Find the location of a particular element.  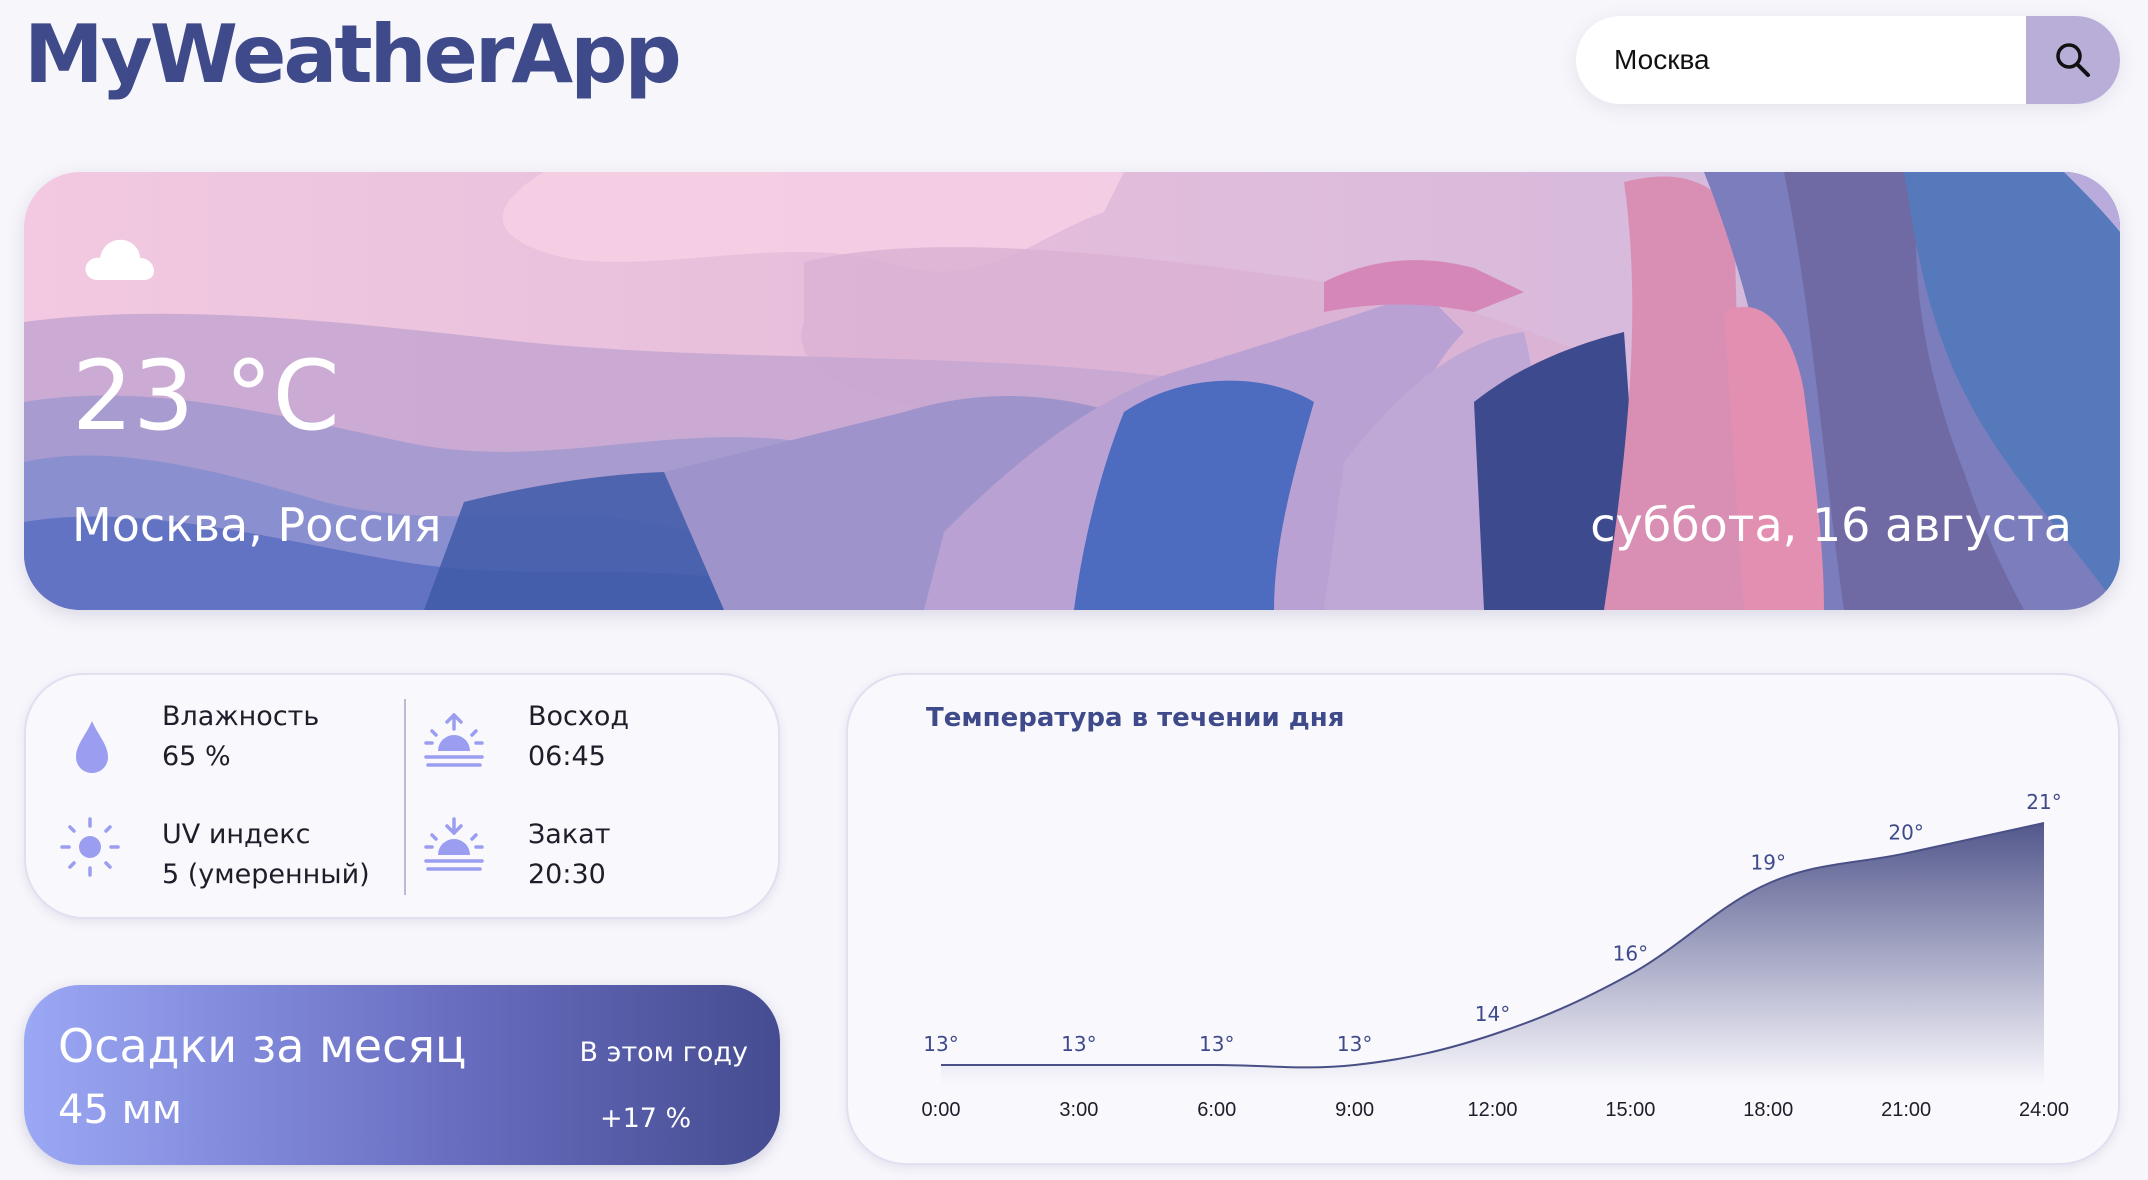

search-bar is located at coordinates (1848, 60).